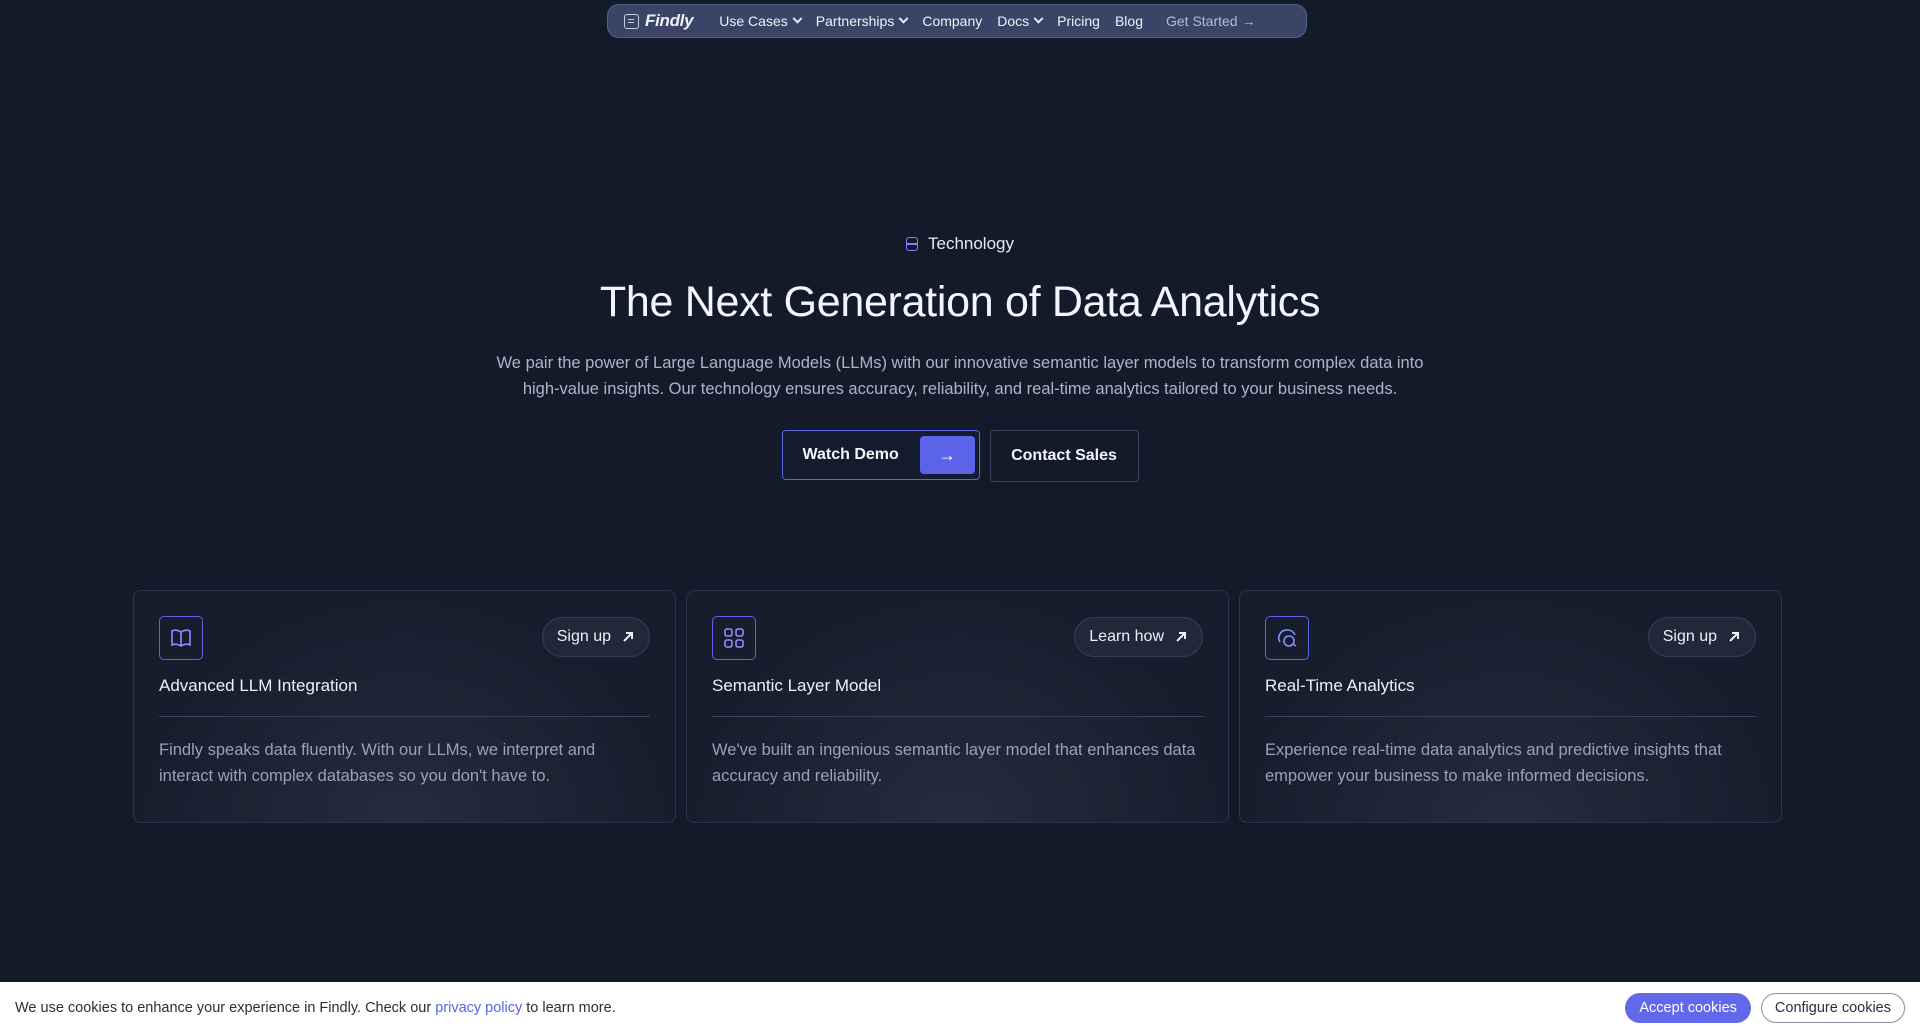  Describe the element at coordinates (855, 21) in the screenshot. I see `nav-item-label: Partnerships` at that location.